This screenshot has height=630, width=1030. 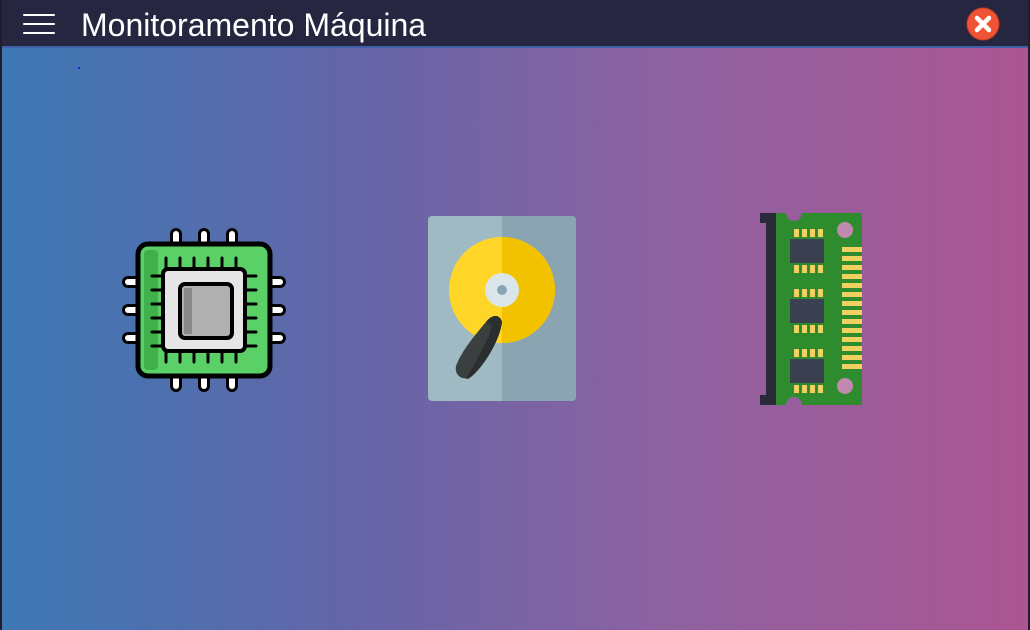 I want to click on ram-memory-icon, so click(x=811, y=309).